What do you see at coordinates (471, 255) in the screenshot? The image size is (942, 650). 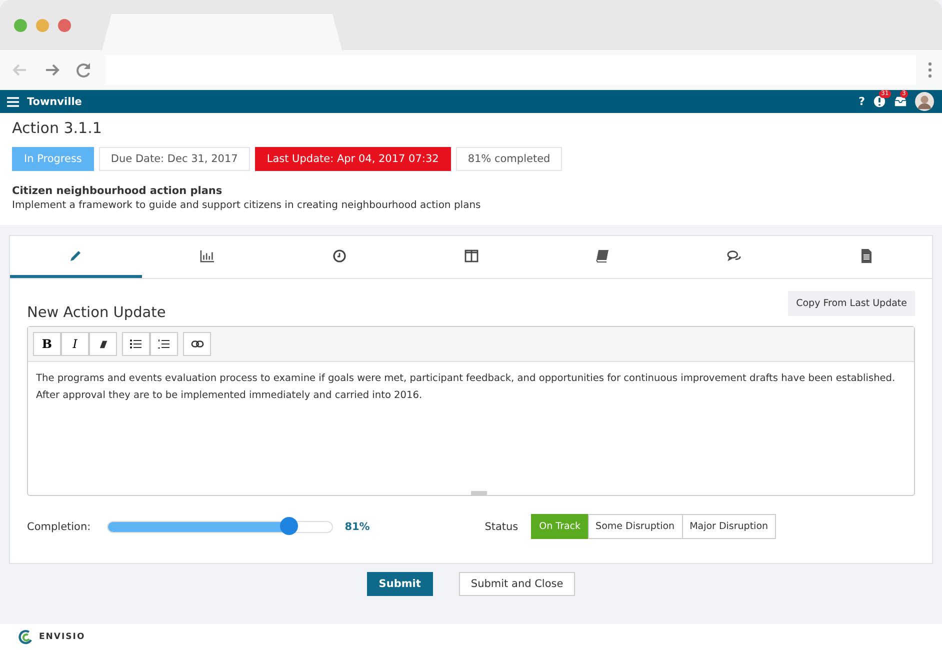 I see `columns-icon` at bounding box center [471, 255].